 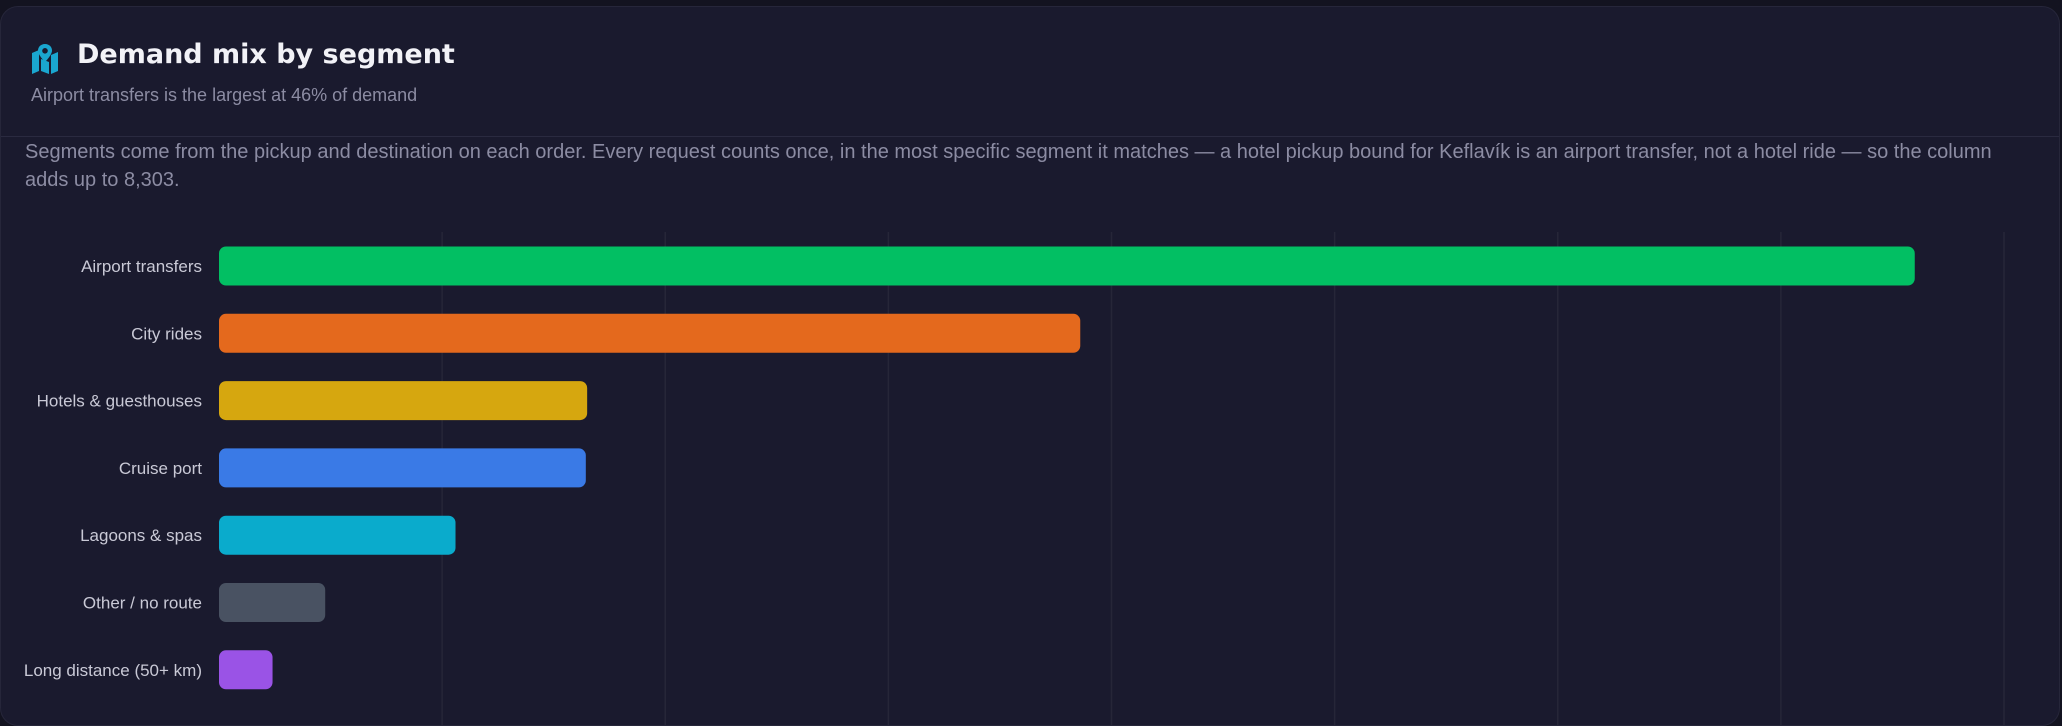 What do you see at coordinates (141, 266) in the screenshot?
I see `category-label: Airport transfers` at bounding box center [141, 266].